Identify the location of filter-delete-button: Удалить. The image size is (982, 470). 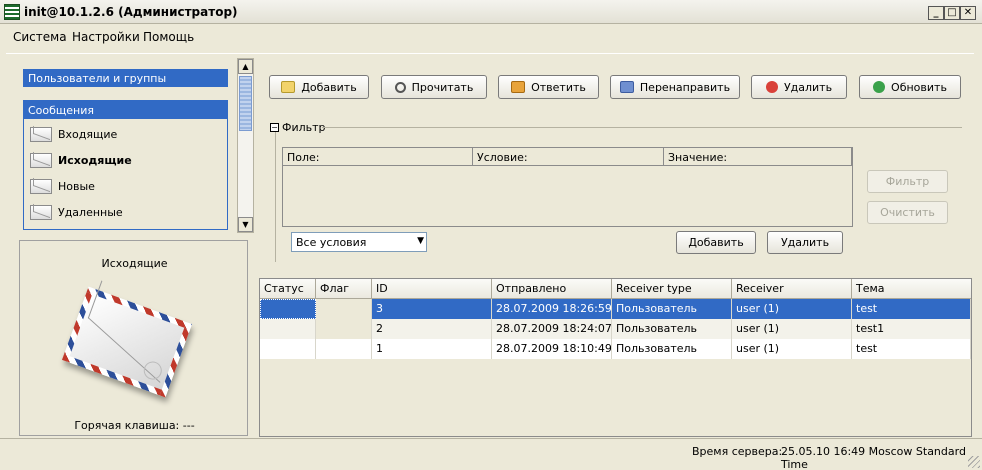
(805, 242).